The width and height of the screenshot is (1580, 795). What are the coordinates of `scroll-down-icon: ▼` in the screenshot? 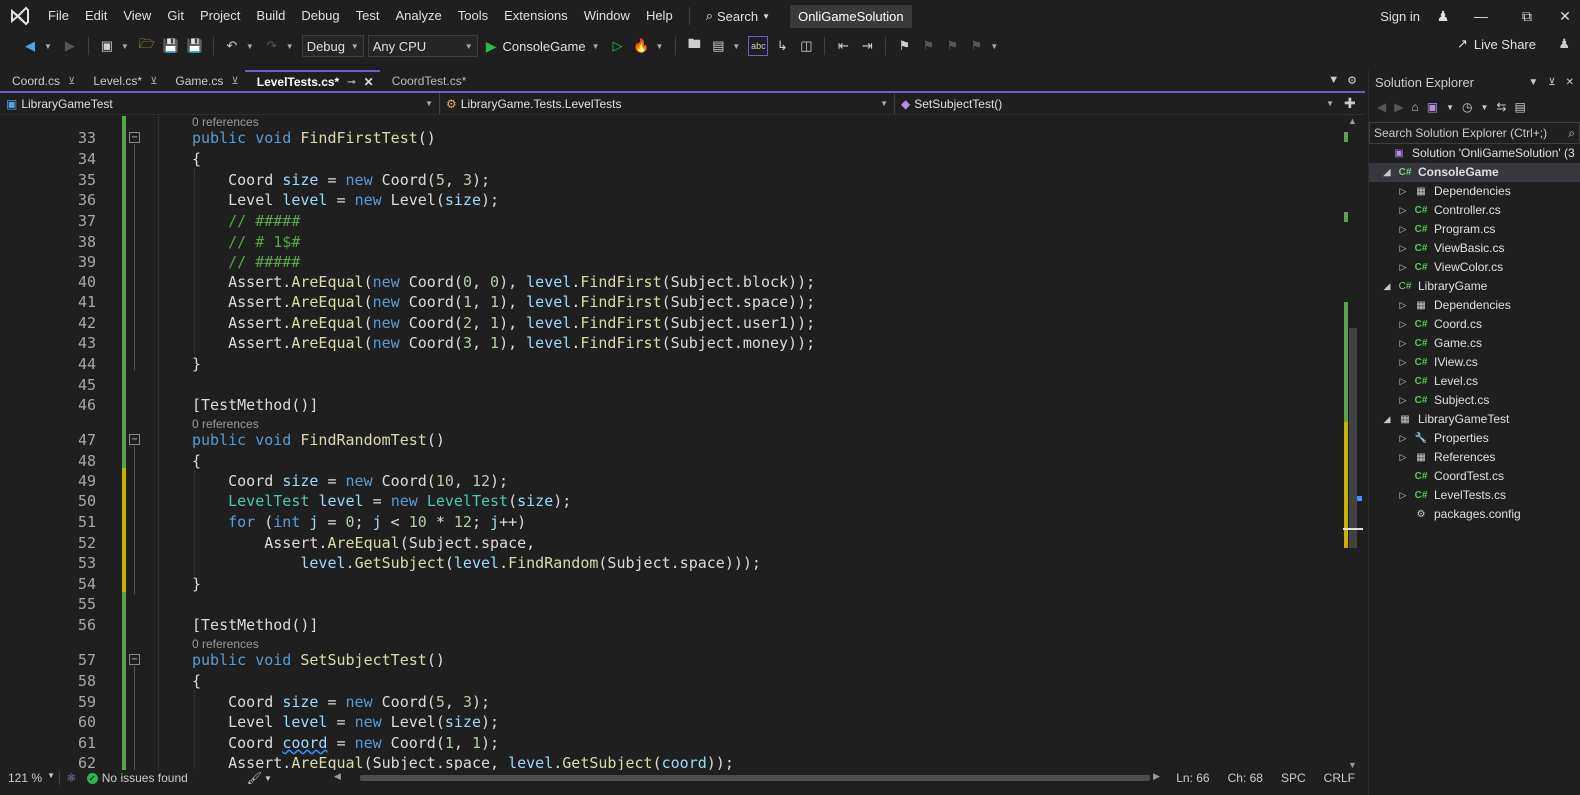 It's located at (1352, 765).